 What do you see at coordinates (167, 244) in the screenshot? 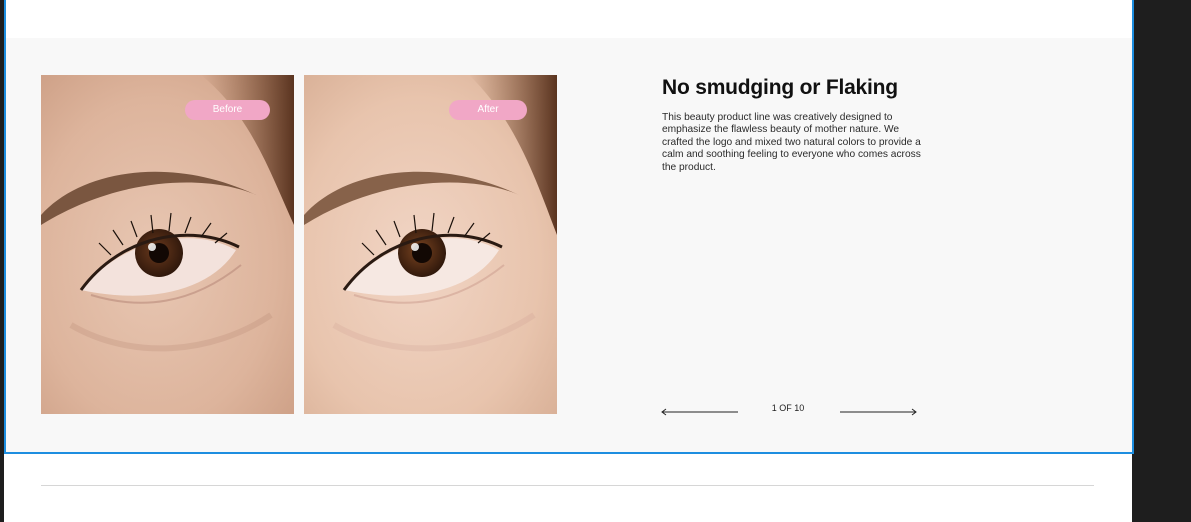
I see `before-photo: Before` at bounding box center [167, 244].